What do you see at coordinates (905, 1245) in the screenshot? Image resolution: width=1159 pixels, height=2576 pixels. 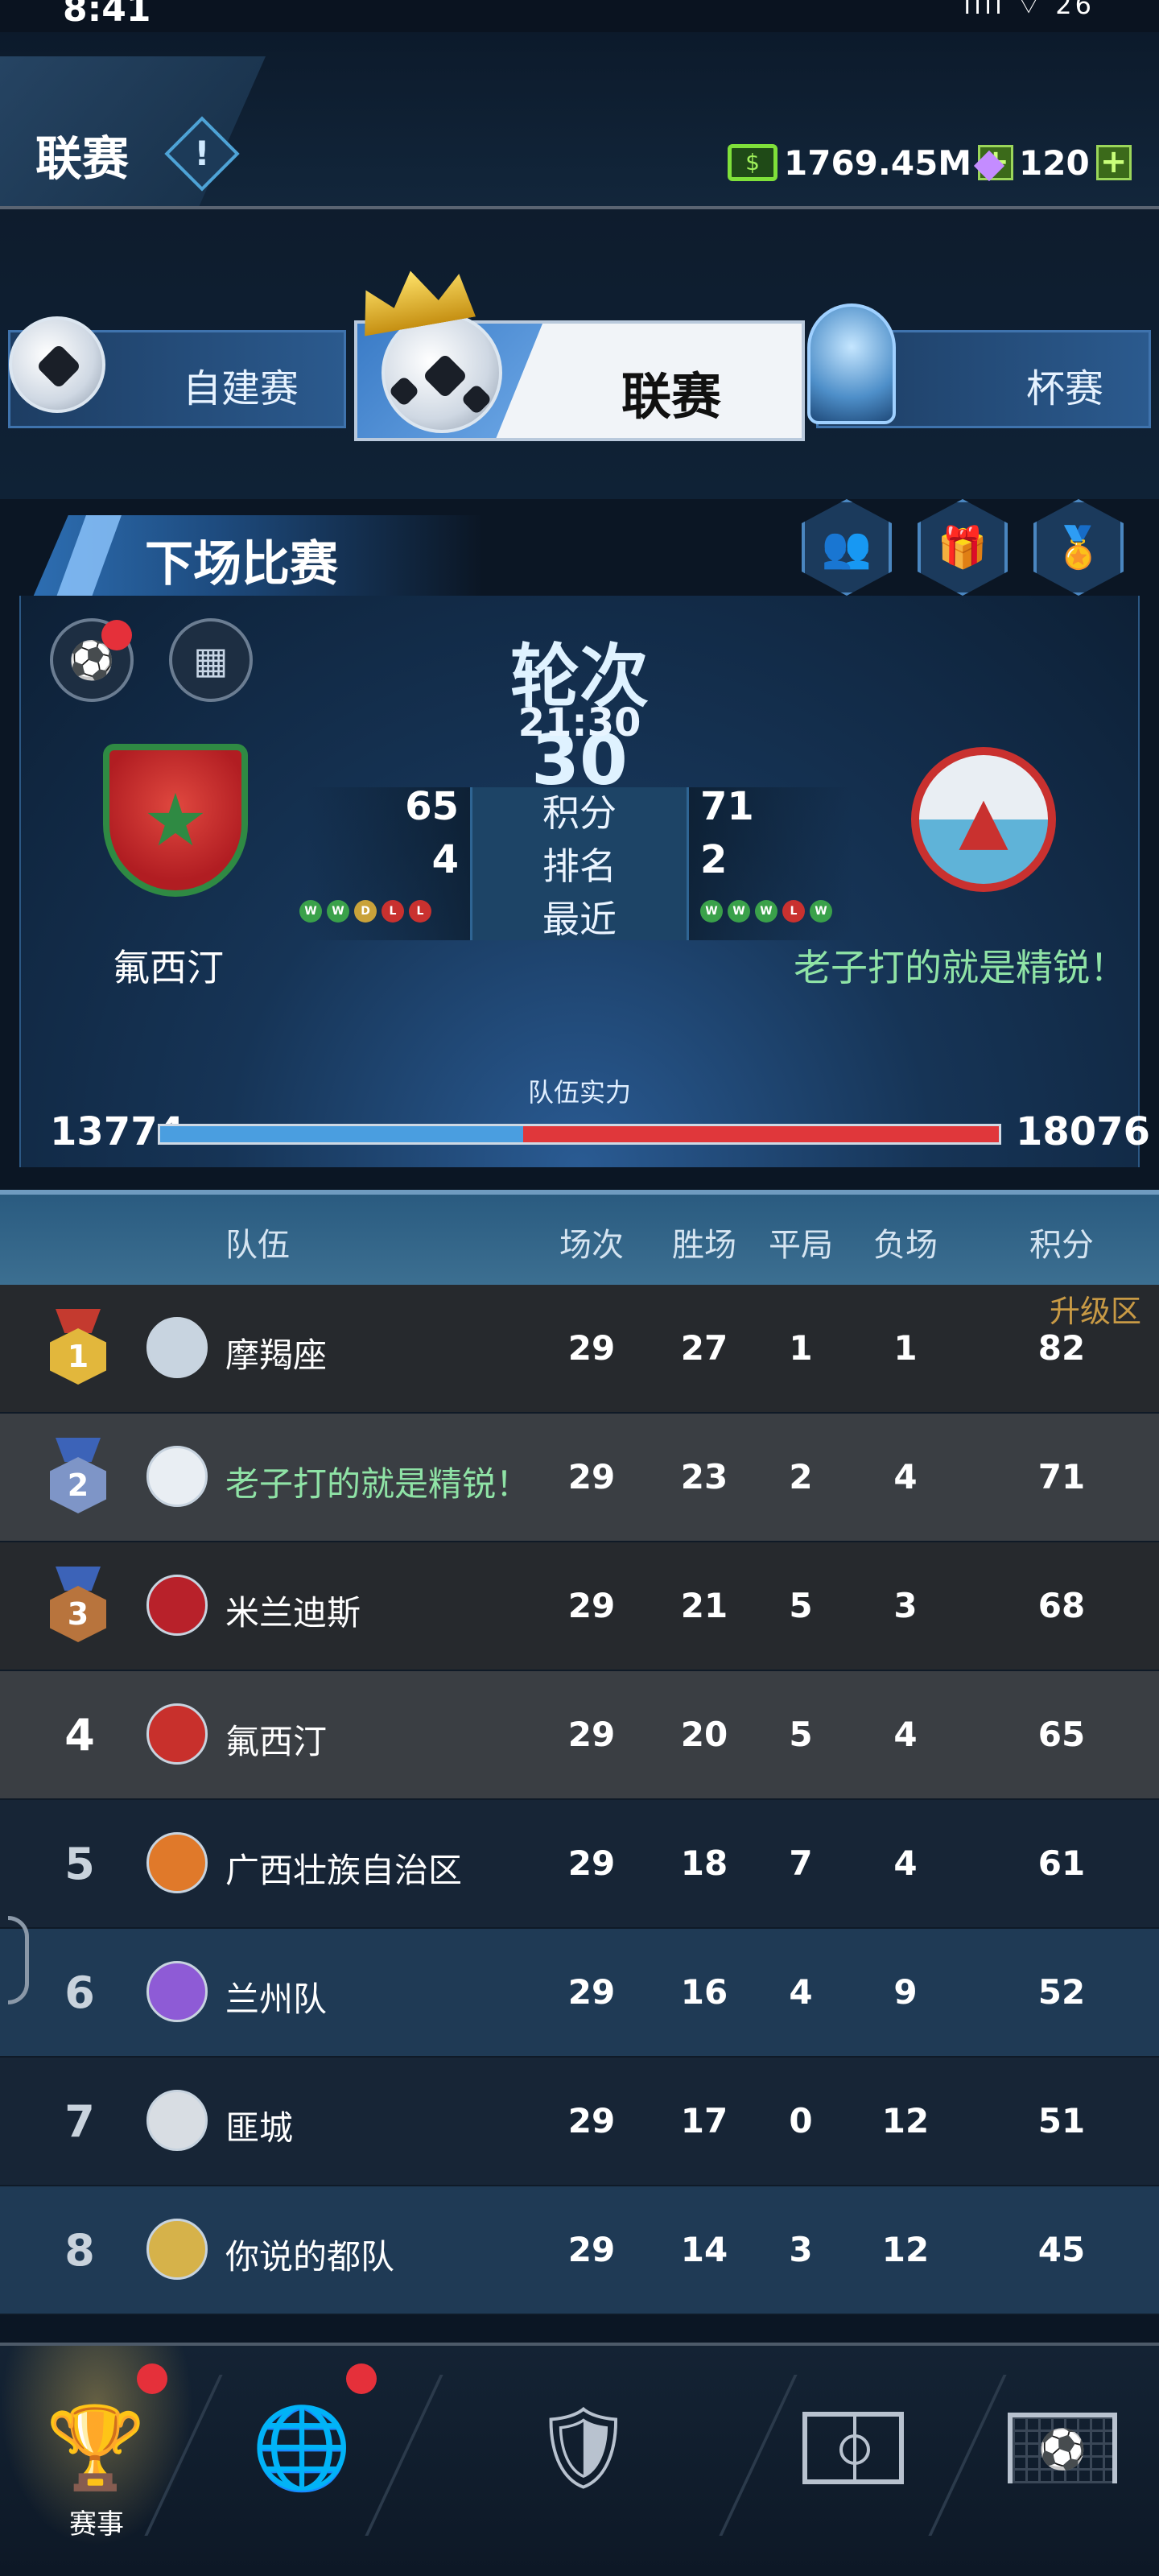 I see `header-losses: 负场` at bounding box center [905, 1245].